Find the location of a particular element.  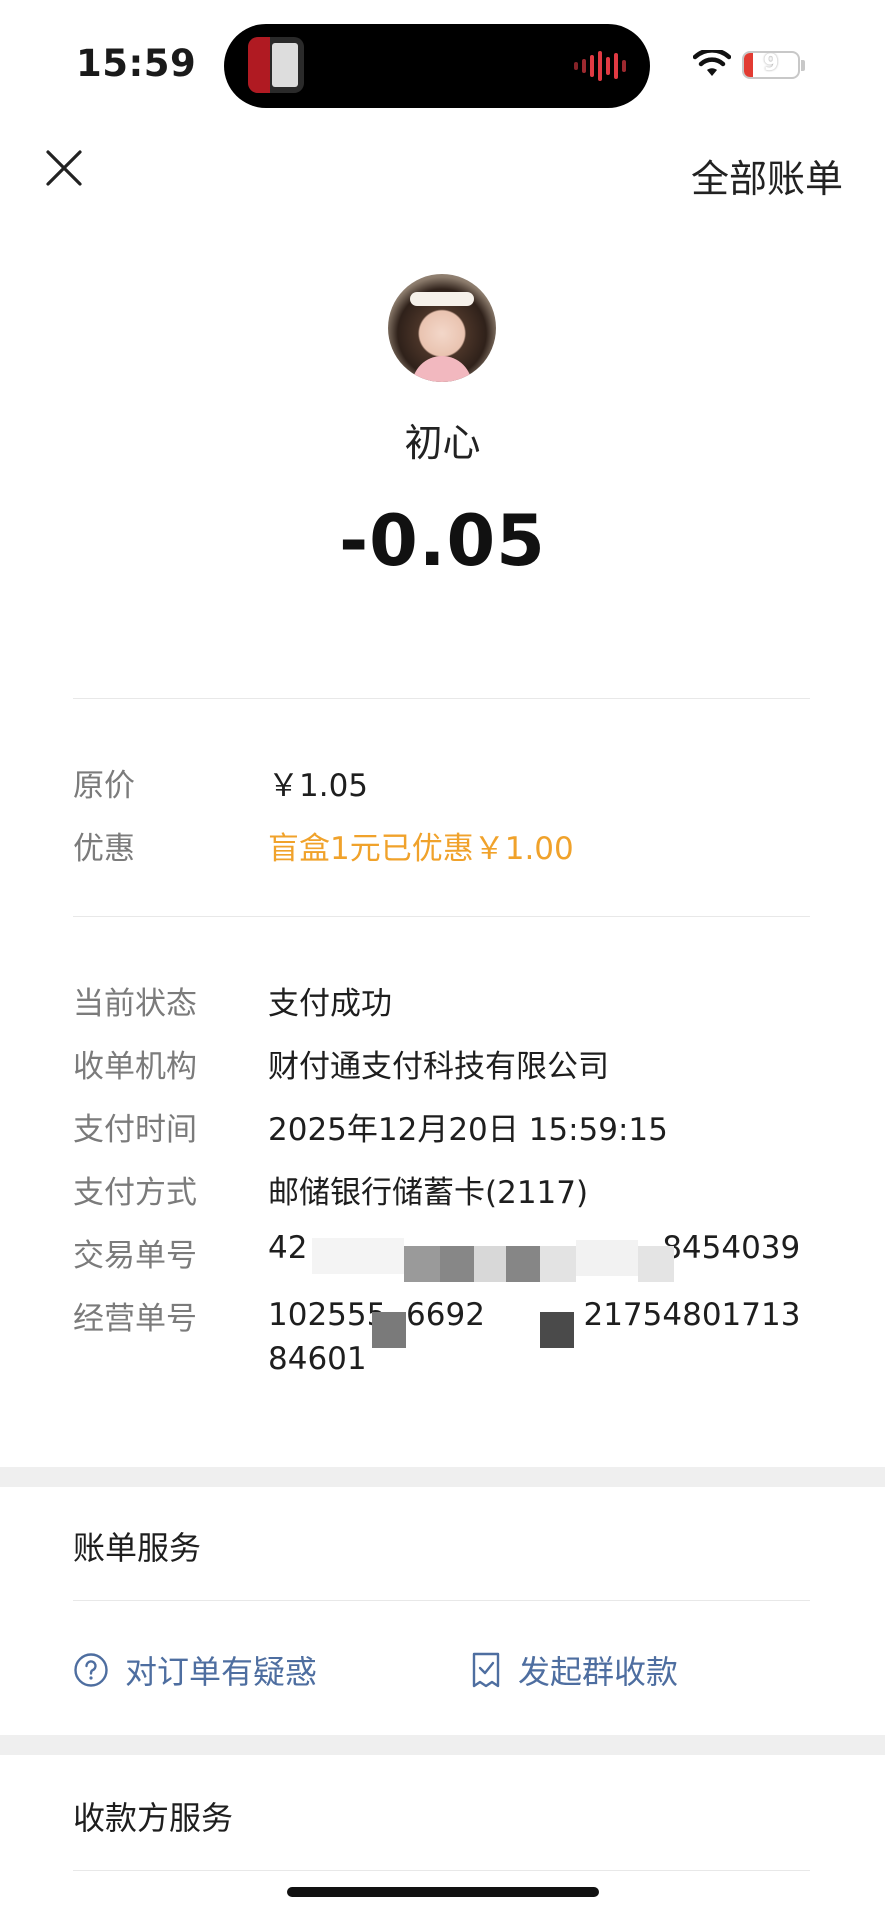

battery-level: 9 is located at coordinates (771, 63).